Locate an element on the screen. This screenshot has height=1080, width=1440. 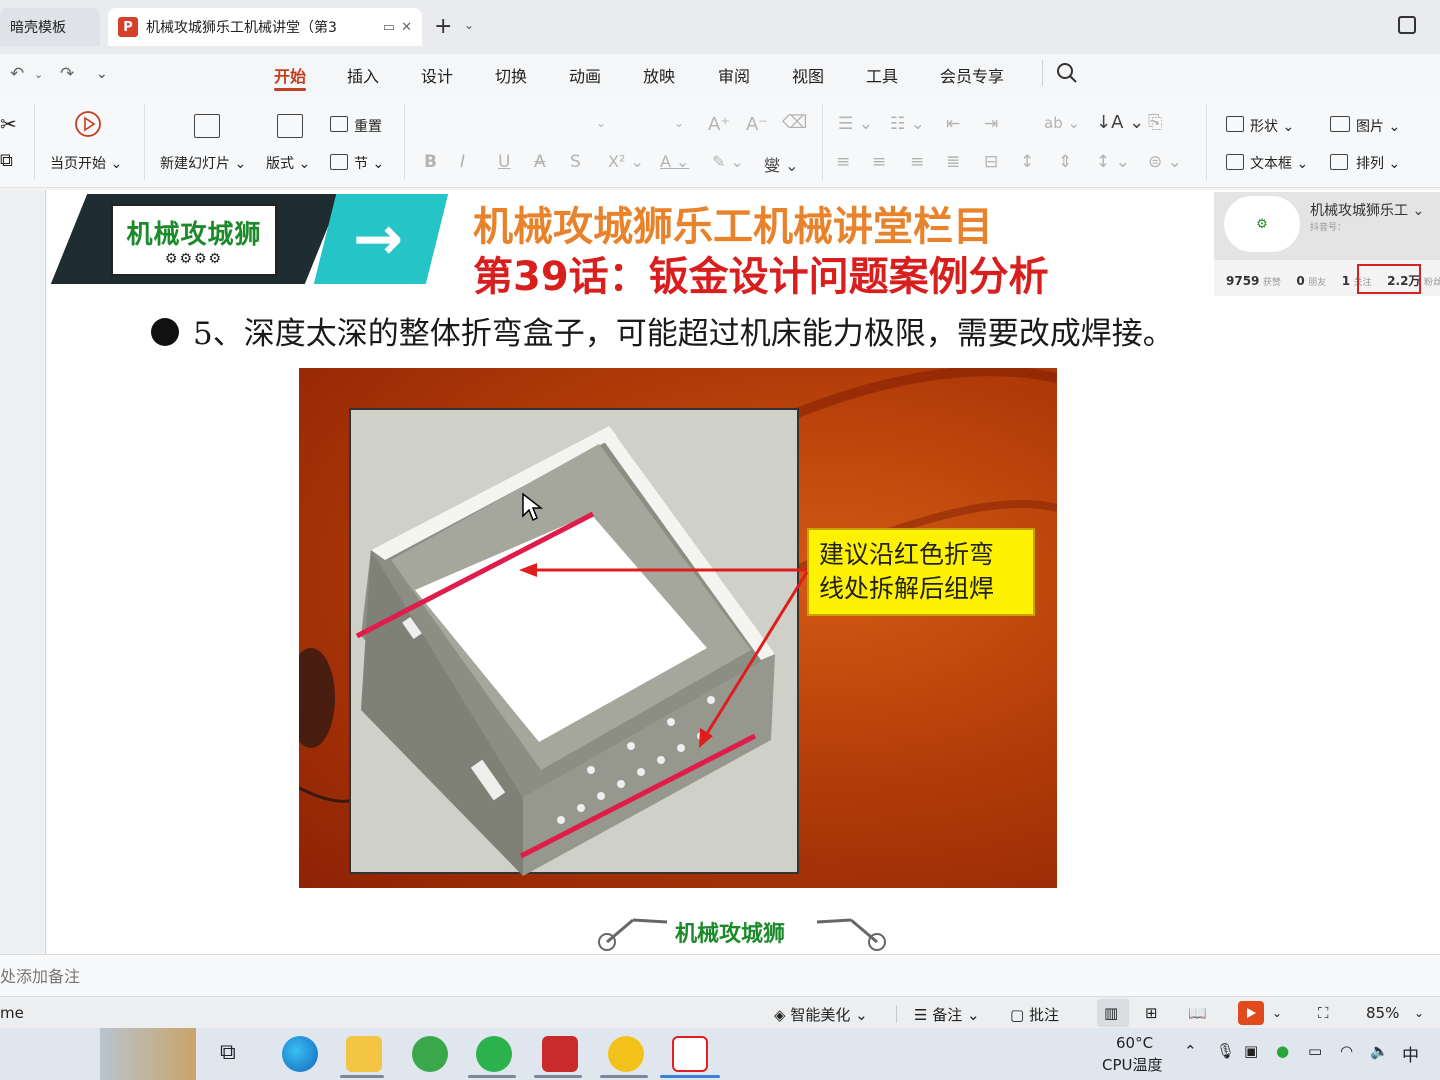
shape-button: 形状 ⌄ is located at coordinates (1272, 126).